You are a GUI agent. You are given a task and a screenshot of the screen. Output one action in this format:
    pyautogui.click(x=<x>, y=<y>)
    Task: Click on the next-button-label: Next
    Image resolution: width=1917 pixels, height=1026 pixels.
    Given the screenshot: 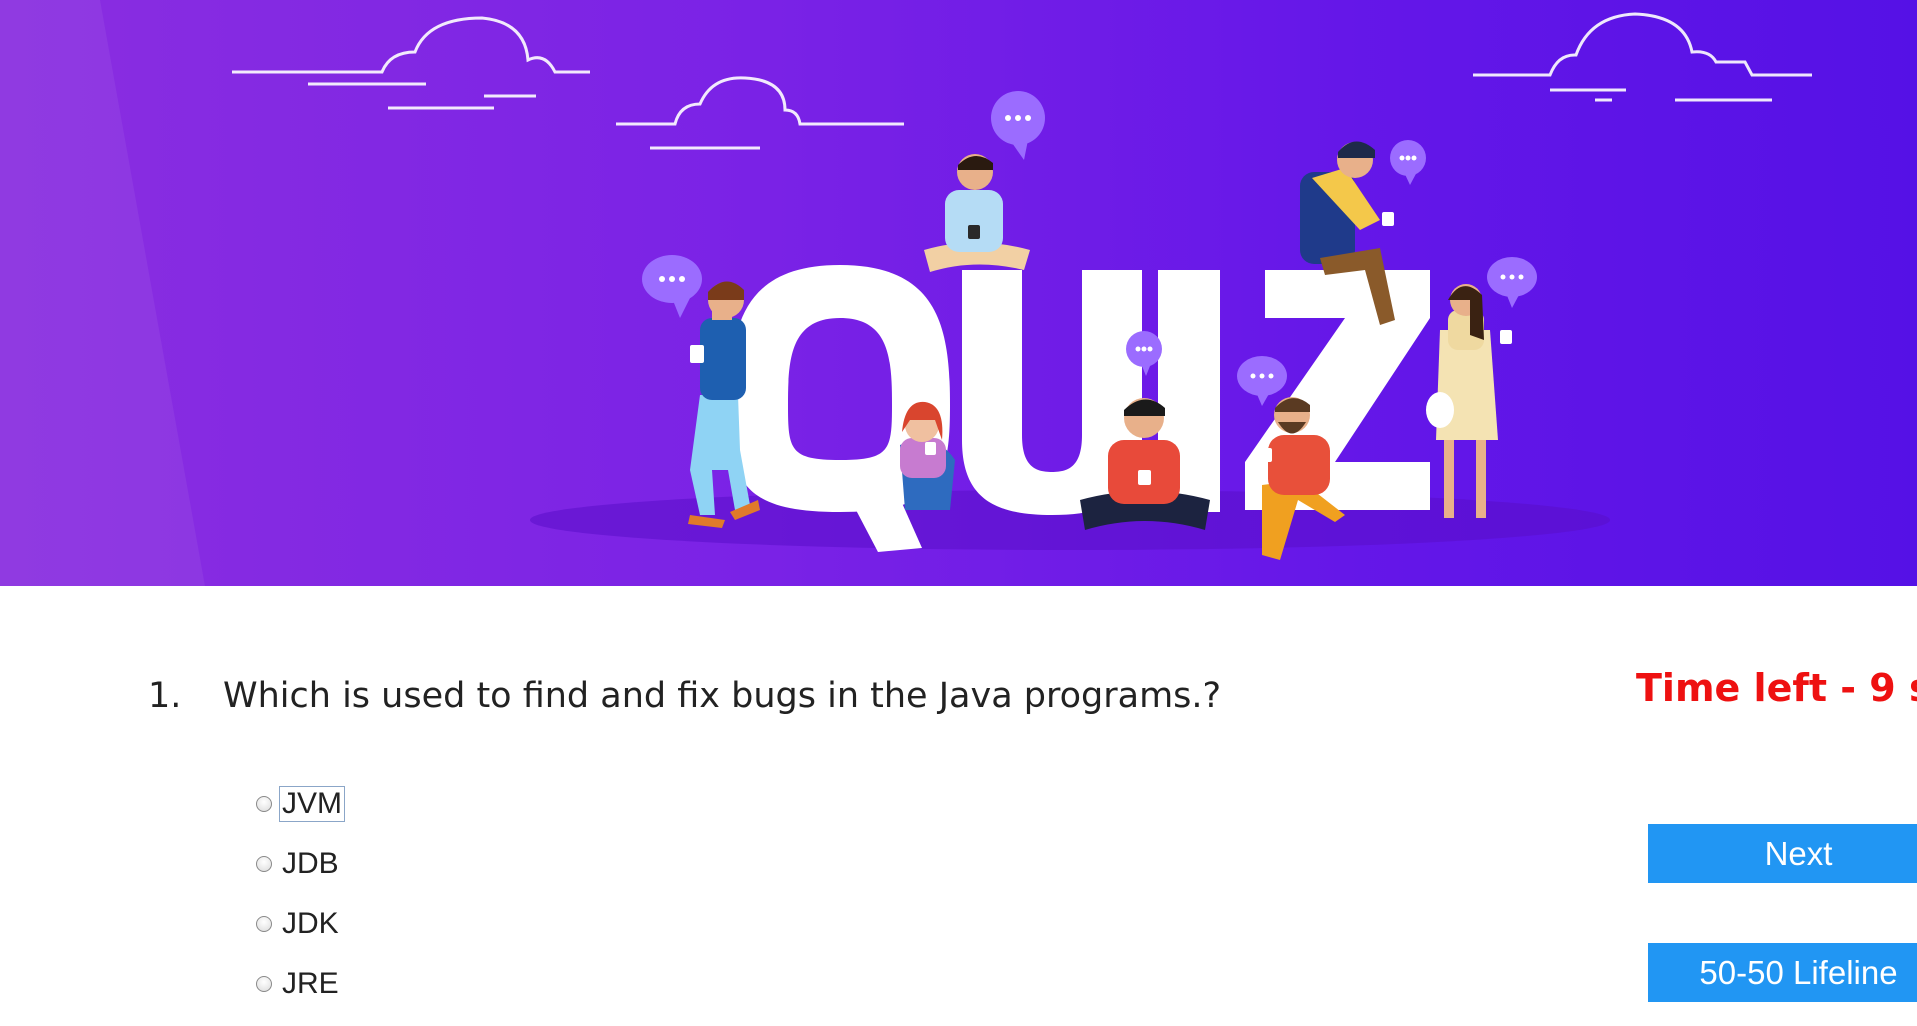 What is the action you would take?
    pyautogui.click(x=1798, y=853)
    